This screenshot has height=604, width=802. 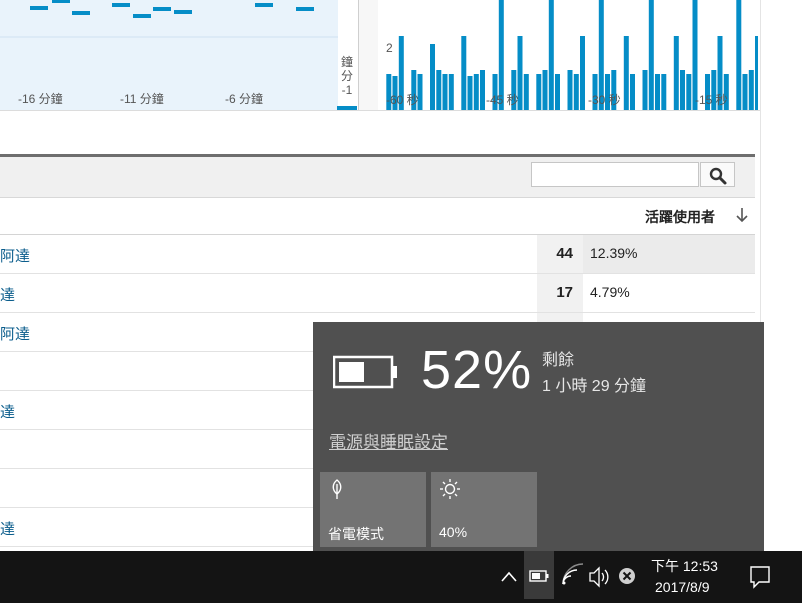 What do you see at coordinates (682, 587) in the screenshot?
I see `clock-date: 2017/8/9` at bounding box center [682, 587].